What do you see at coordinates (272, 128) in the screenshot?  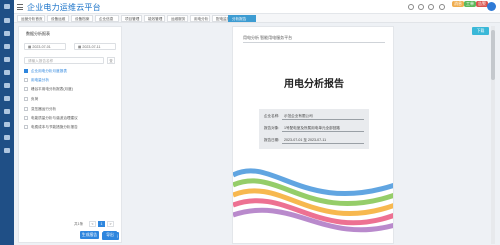 I see `info-label: 报告对象:` at bounding box center [272, 128].